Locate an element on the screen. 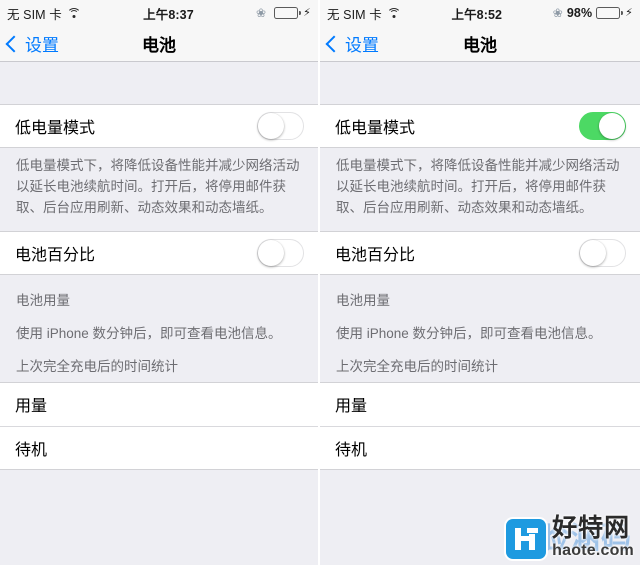  bottom-spacer is located at coordinates (159, 510).